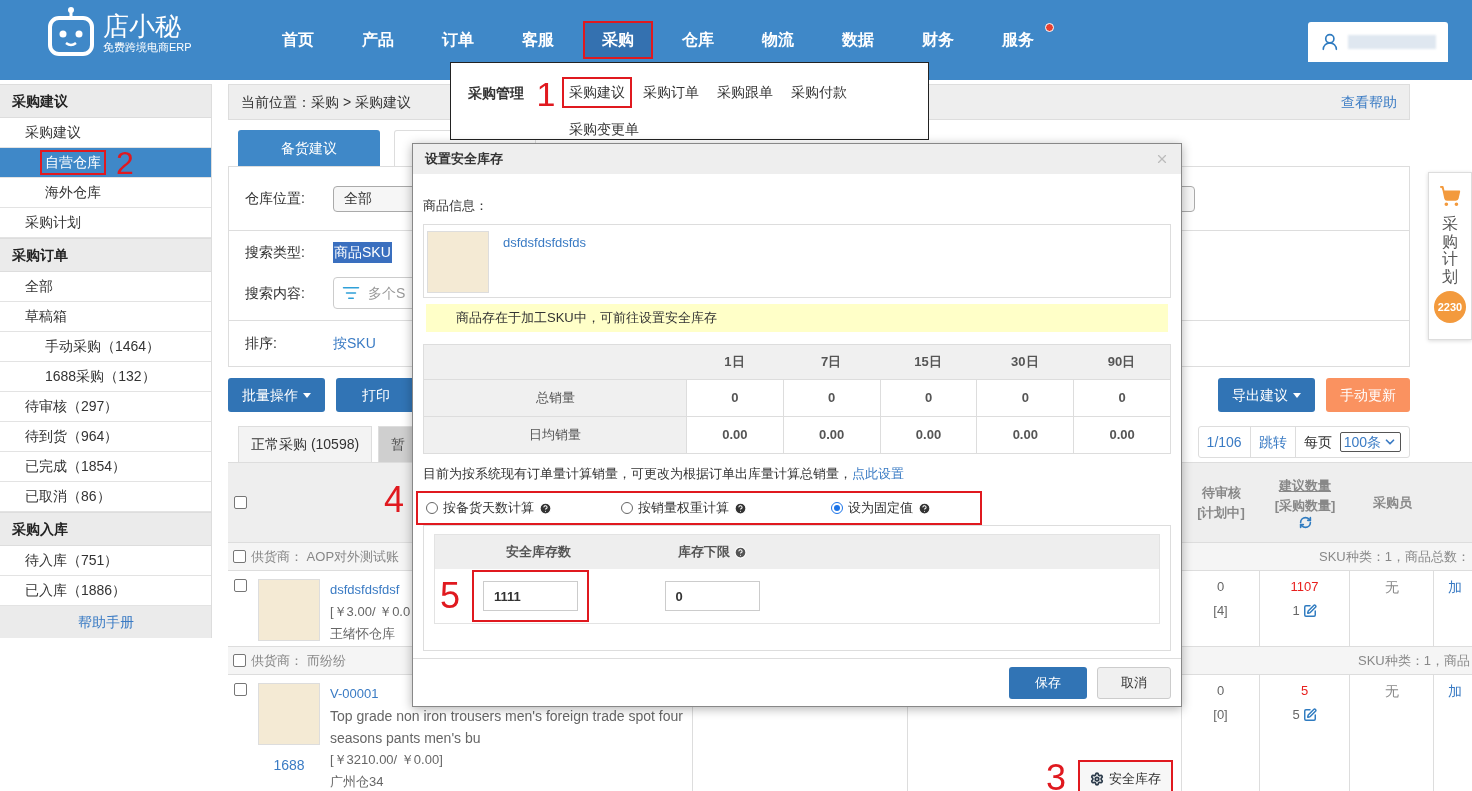 The width and height of the screenshot is (1472, 791). Describe the element at coordinates (142, 25) in the screenshot. I see `logo-name: 店小秘` at that location.